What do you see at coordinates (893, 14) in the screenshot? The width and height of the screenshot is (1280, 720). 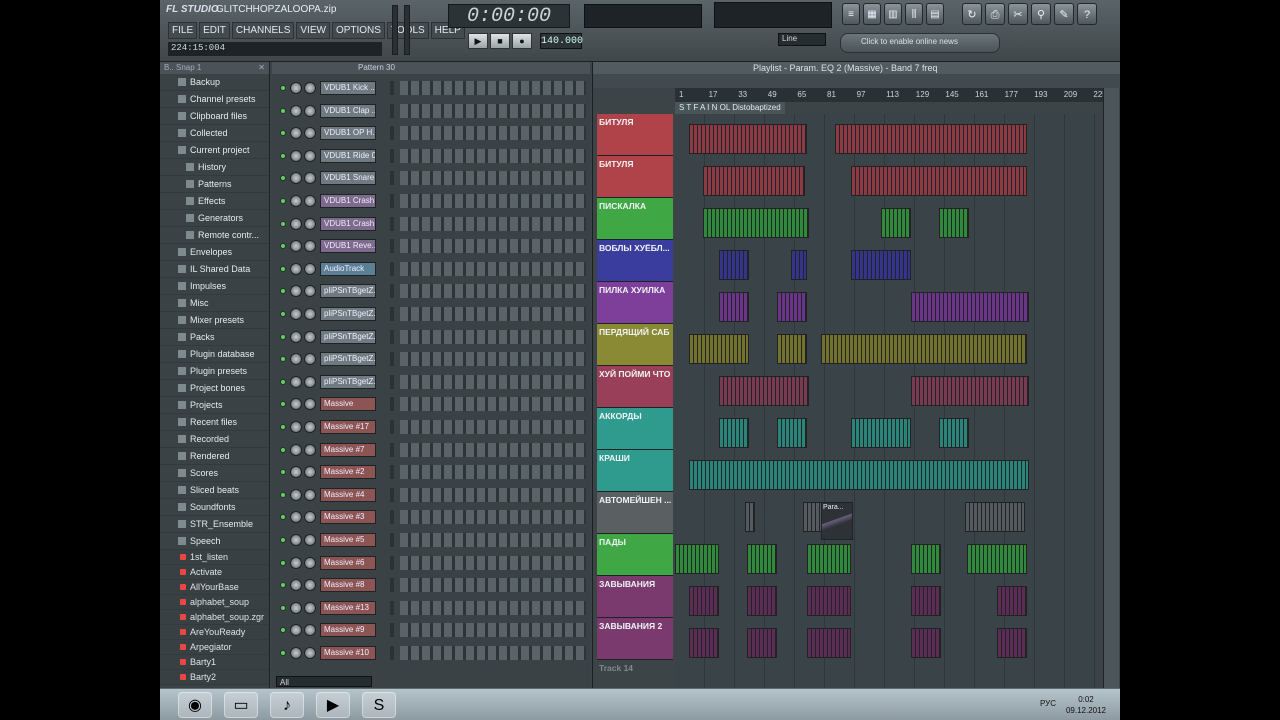 I see `channel-rack-icon: ▥` at bounding box center [893, 14].